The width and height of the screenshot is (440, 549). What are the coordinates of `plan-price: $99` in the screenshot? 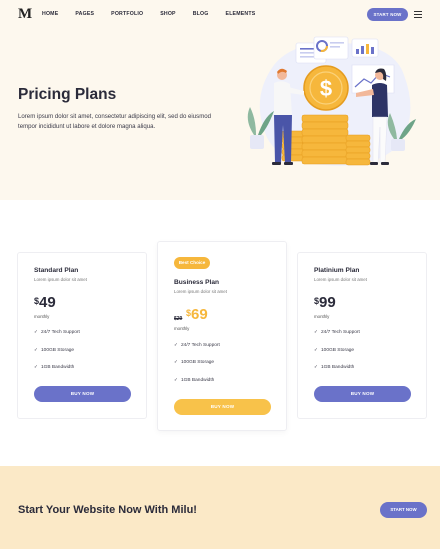 It's located at (325, 302).